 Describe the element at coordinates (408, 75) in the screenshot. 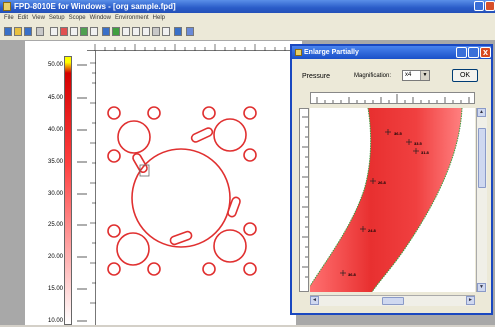

I see `magnification-value: x4` at that location.